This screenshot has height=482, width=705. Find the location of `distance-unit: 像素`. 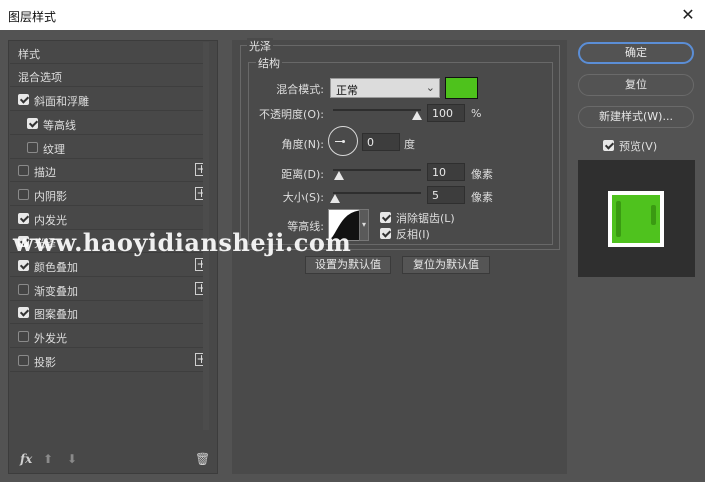

distance-unit: 像素 is located at coordinates (482, 174).